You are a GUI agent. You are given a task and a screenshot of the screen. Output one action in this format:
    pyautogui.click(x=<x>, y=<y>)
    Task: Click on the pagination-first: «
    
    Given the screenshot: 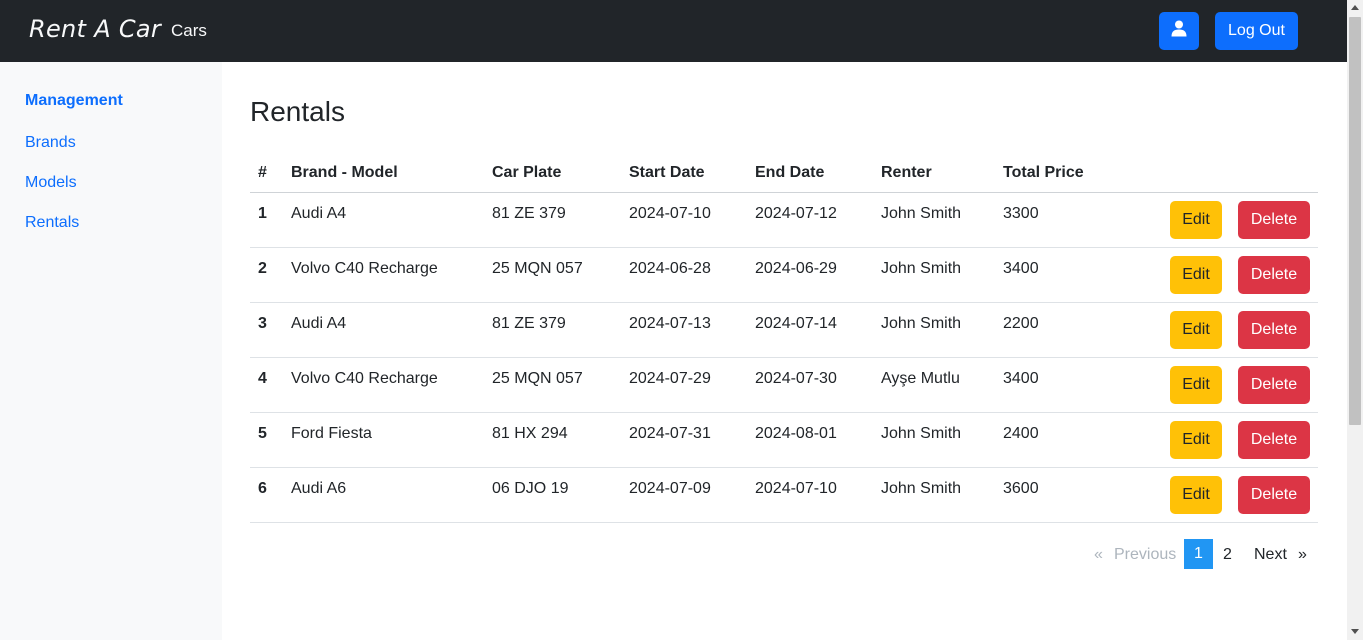 What is the action you would take?
    pyautogui.click(x=1098, y=555)
    